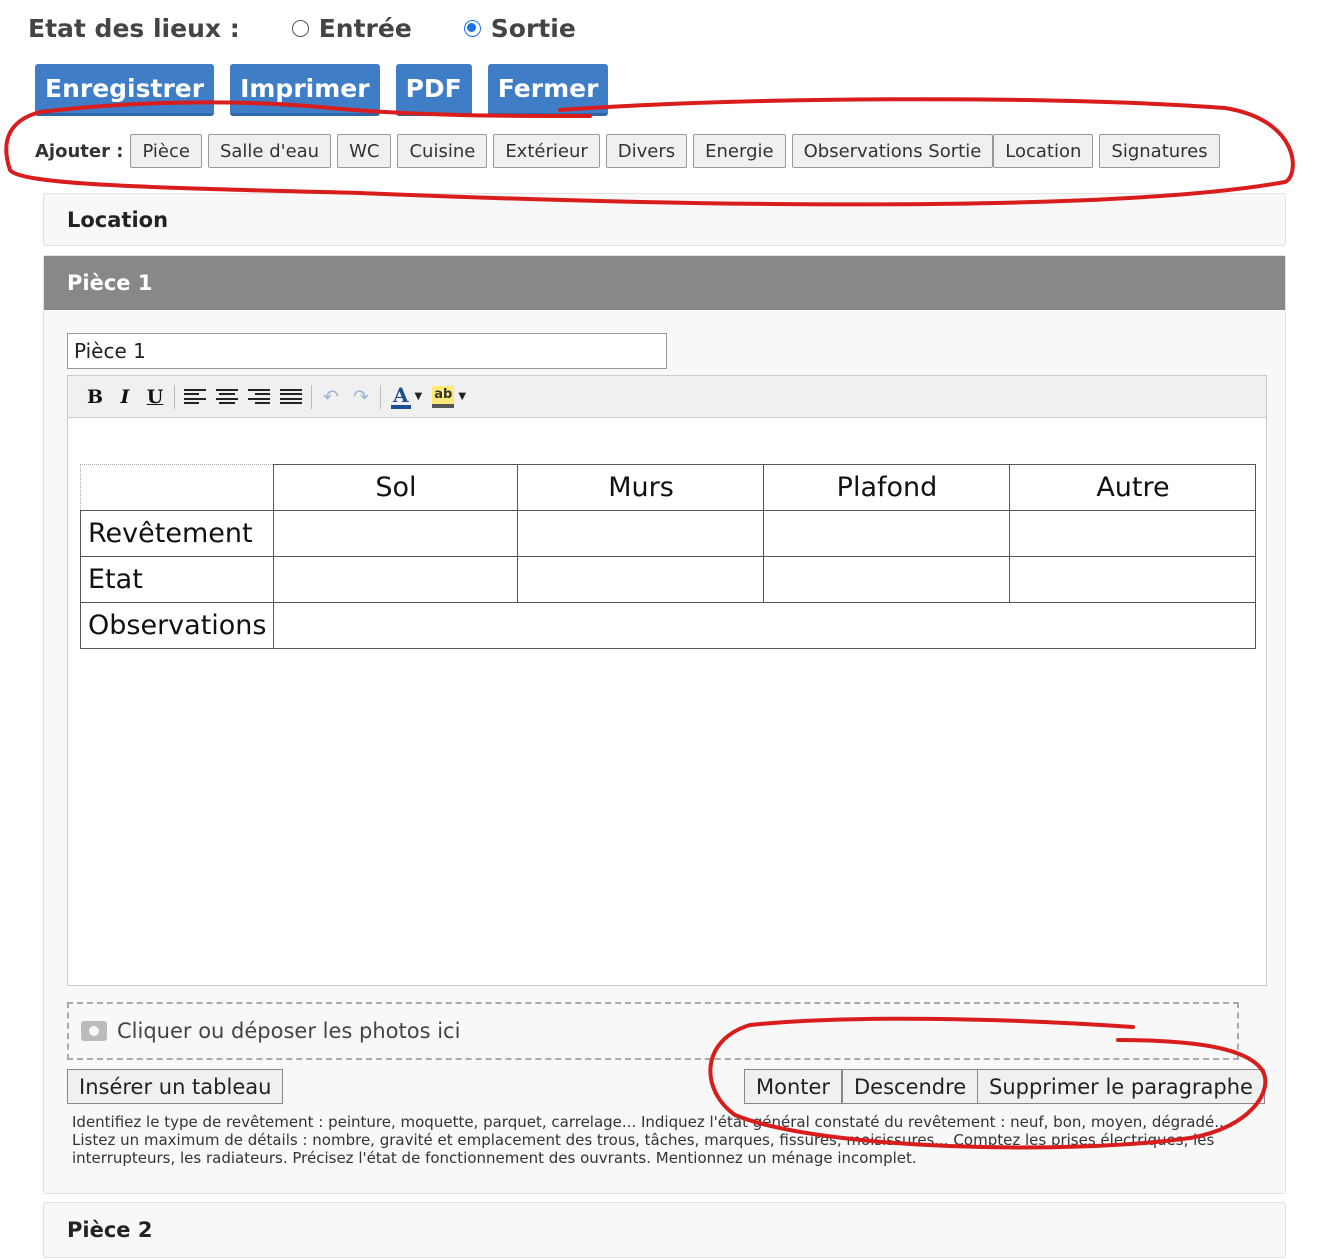 This screenshot has height=1260, width=1341. Describe the element at coordinates (125, 397) in the screenshot. I see `italic-button: I` at that location.